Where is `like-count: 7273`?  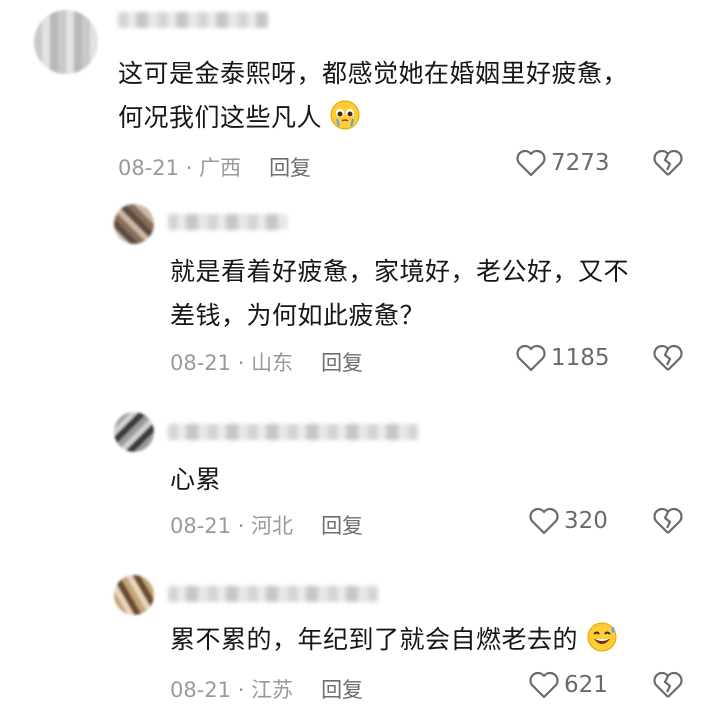 like-count: 7273 is located at coordinates (580, 163).